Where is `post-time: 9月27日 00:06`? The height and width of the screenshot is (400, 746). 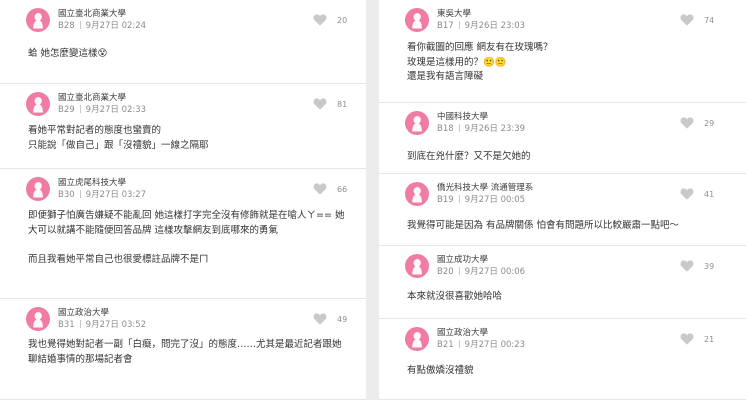
post-time: 9月27日 00:06 is located at coordinates (495, 272).